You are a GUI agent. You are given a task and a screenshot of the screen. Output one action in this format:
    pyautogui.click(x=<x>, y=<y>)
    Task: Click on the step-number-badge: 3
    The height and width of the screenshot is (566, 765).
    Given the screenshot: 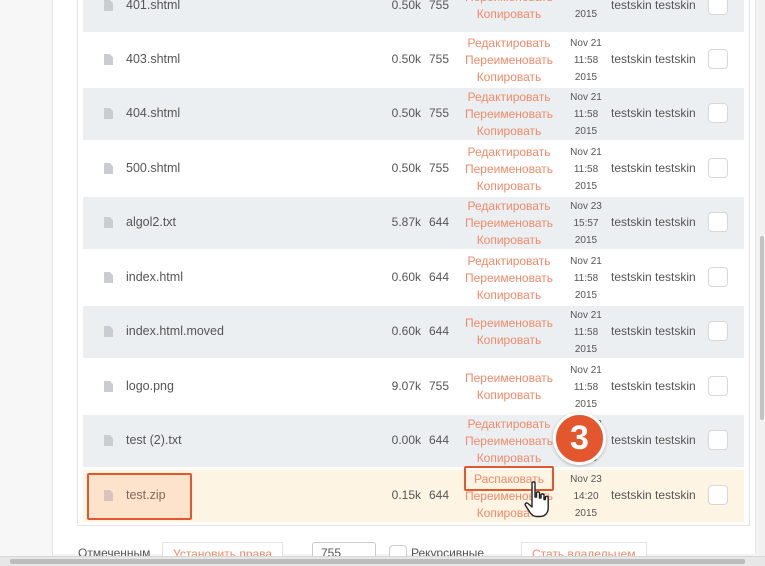 What is the action you would take?
    pyautogui.click(x=579, y=438)
    